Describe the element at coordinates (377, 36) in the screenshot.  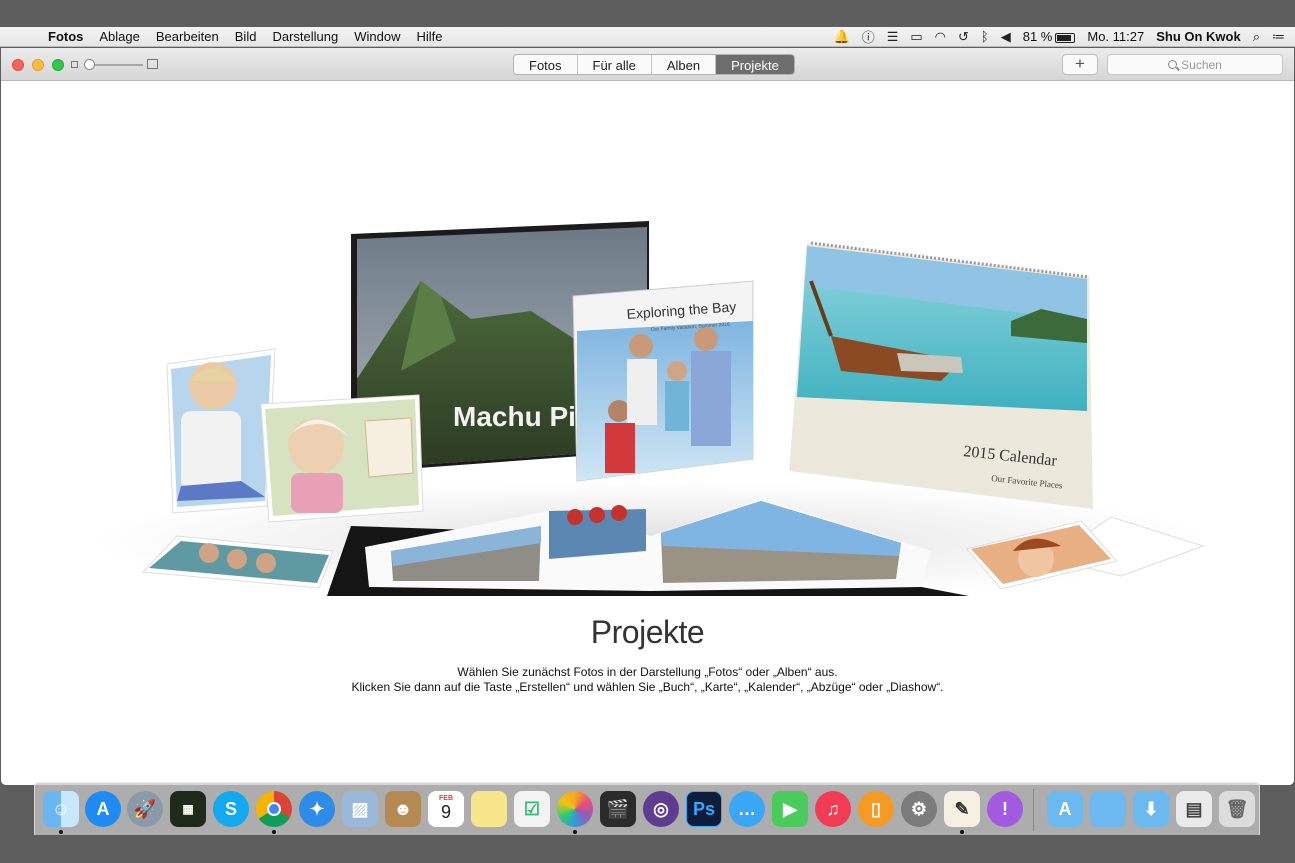
I see `menu-window: Window` at that location.